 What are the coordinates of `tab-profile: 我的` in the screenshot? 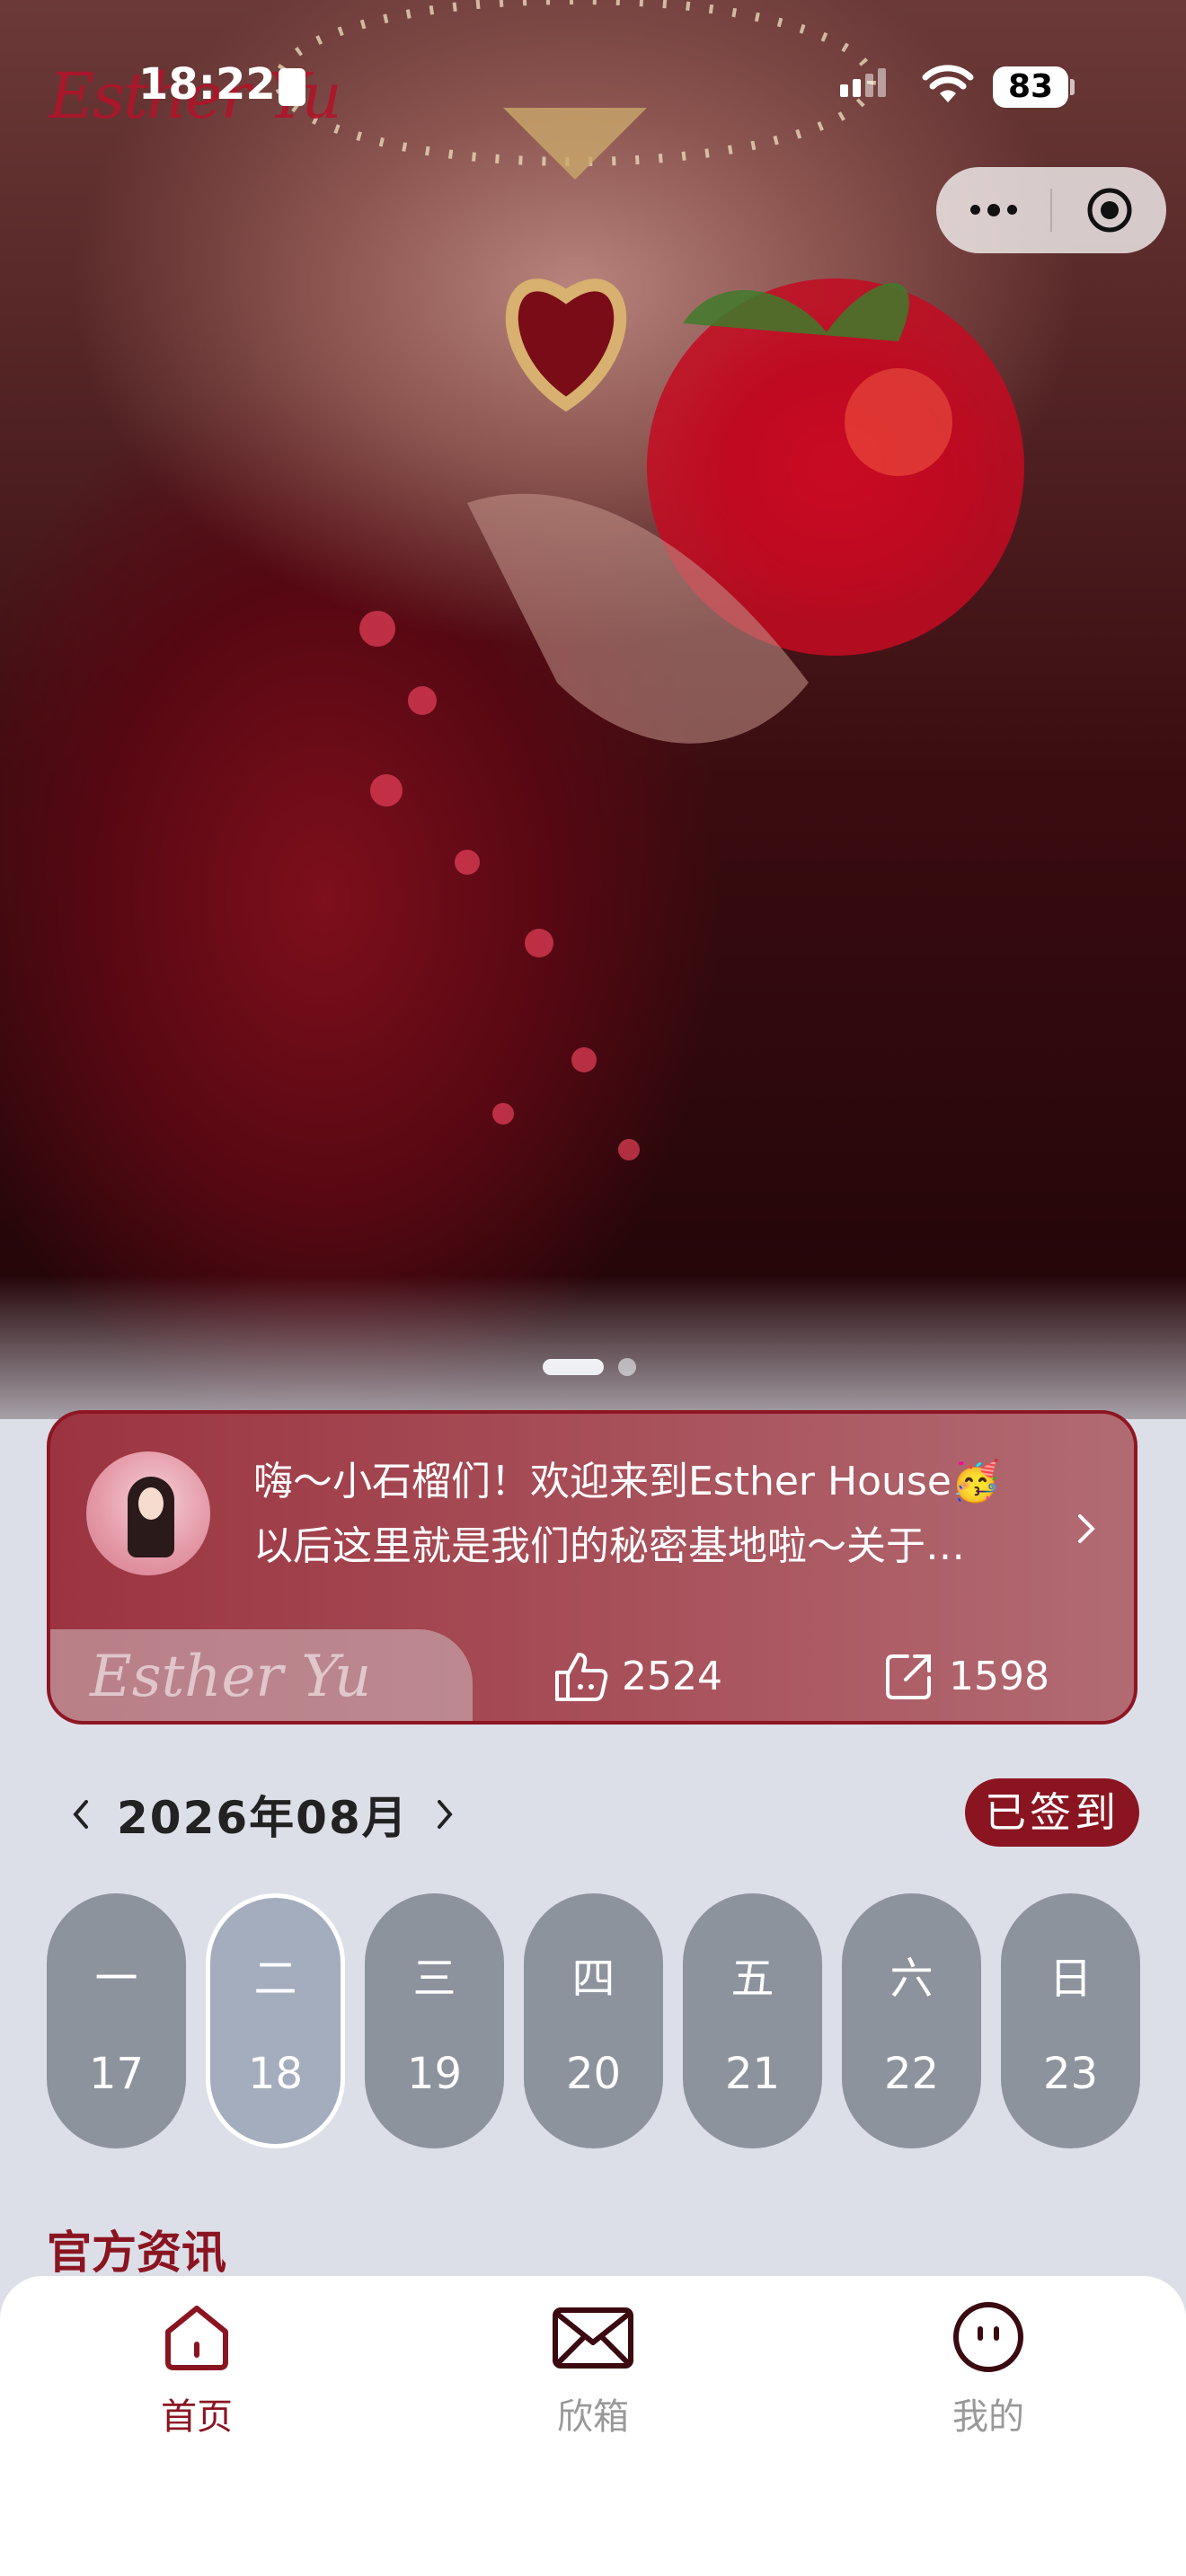 It's located at (988, 2369).